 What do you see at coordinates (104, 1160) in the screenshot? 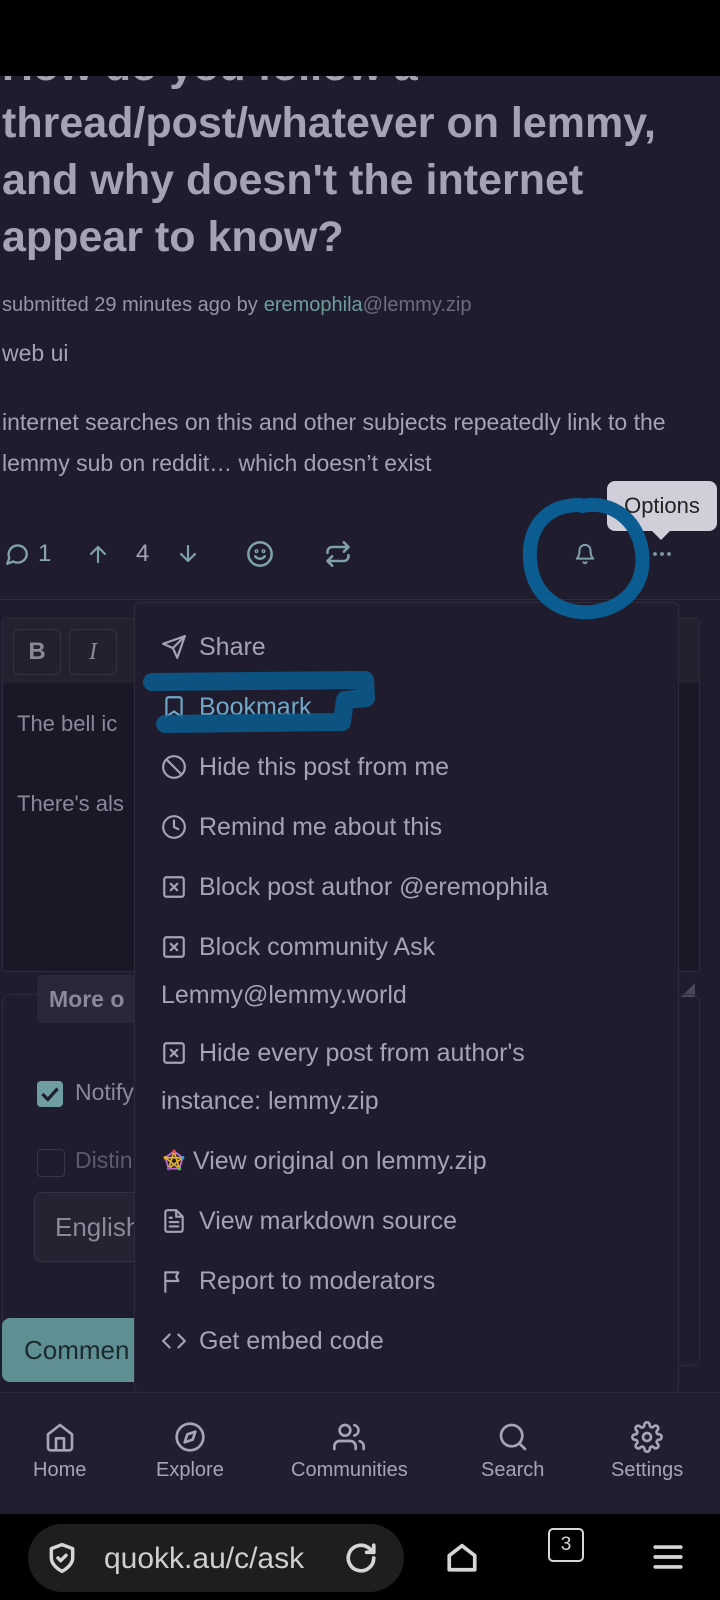
I see `distinguish-label: Distin` at bounding box center [104, 1160].